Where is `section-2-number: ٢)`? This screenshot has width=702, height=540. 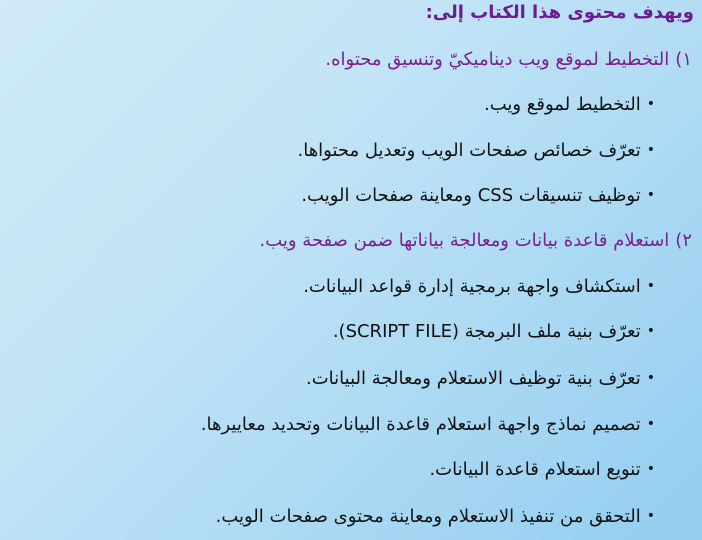
section-2-number: ٢) is located at coordinates (683, 240).